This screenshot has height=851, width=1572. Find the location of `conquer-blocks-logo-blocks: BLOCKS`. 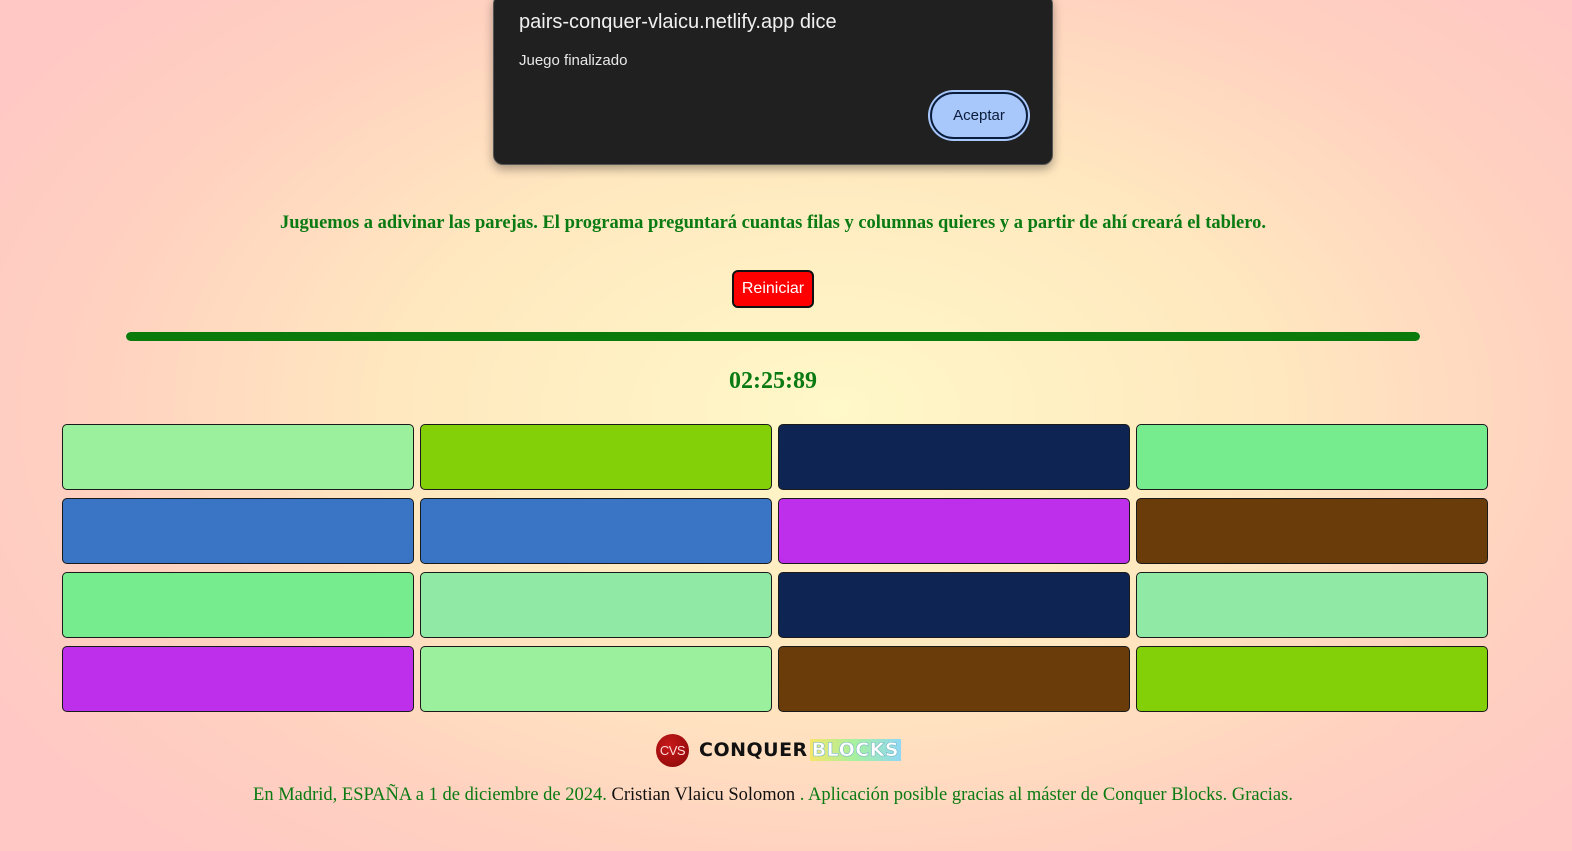

conquer-blocks-logo-blocks: BLOCKS is located at coordinates (855, 750).